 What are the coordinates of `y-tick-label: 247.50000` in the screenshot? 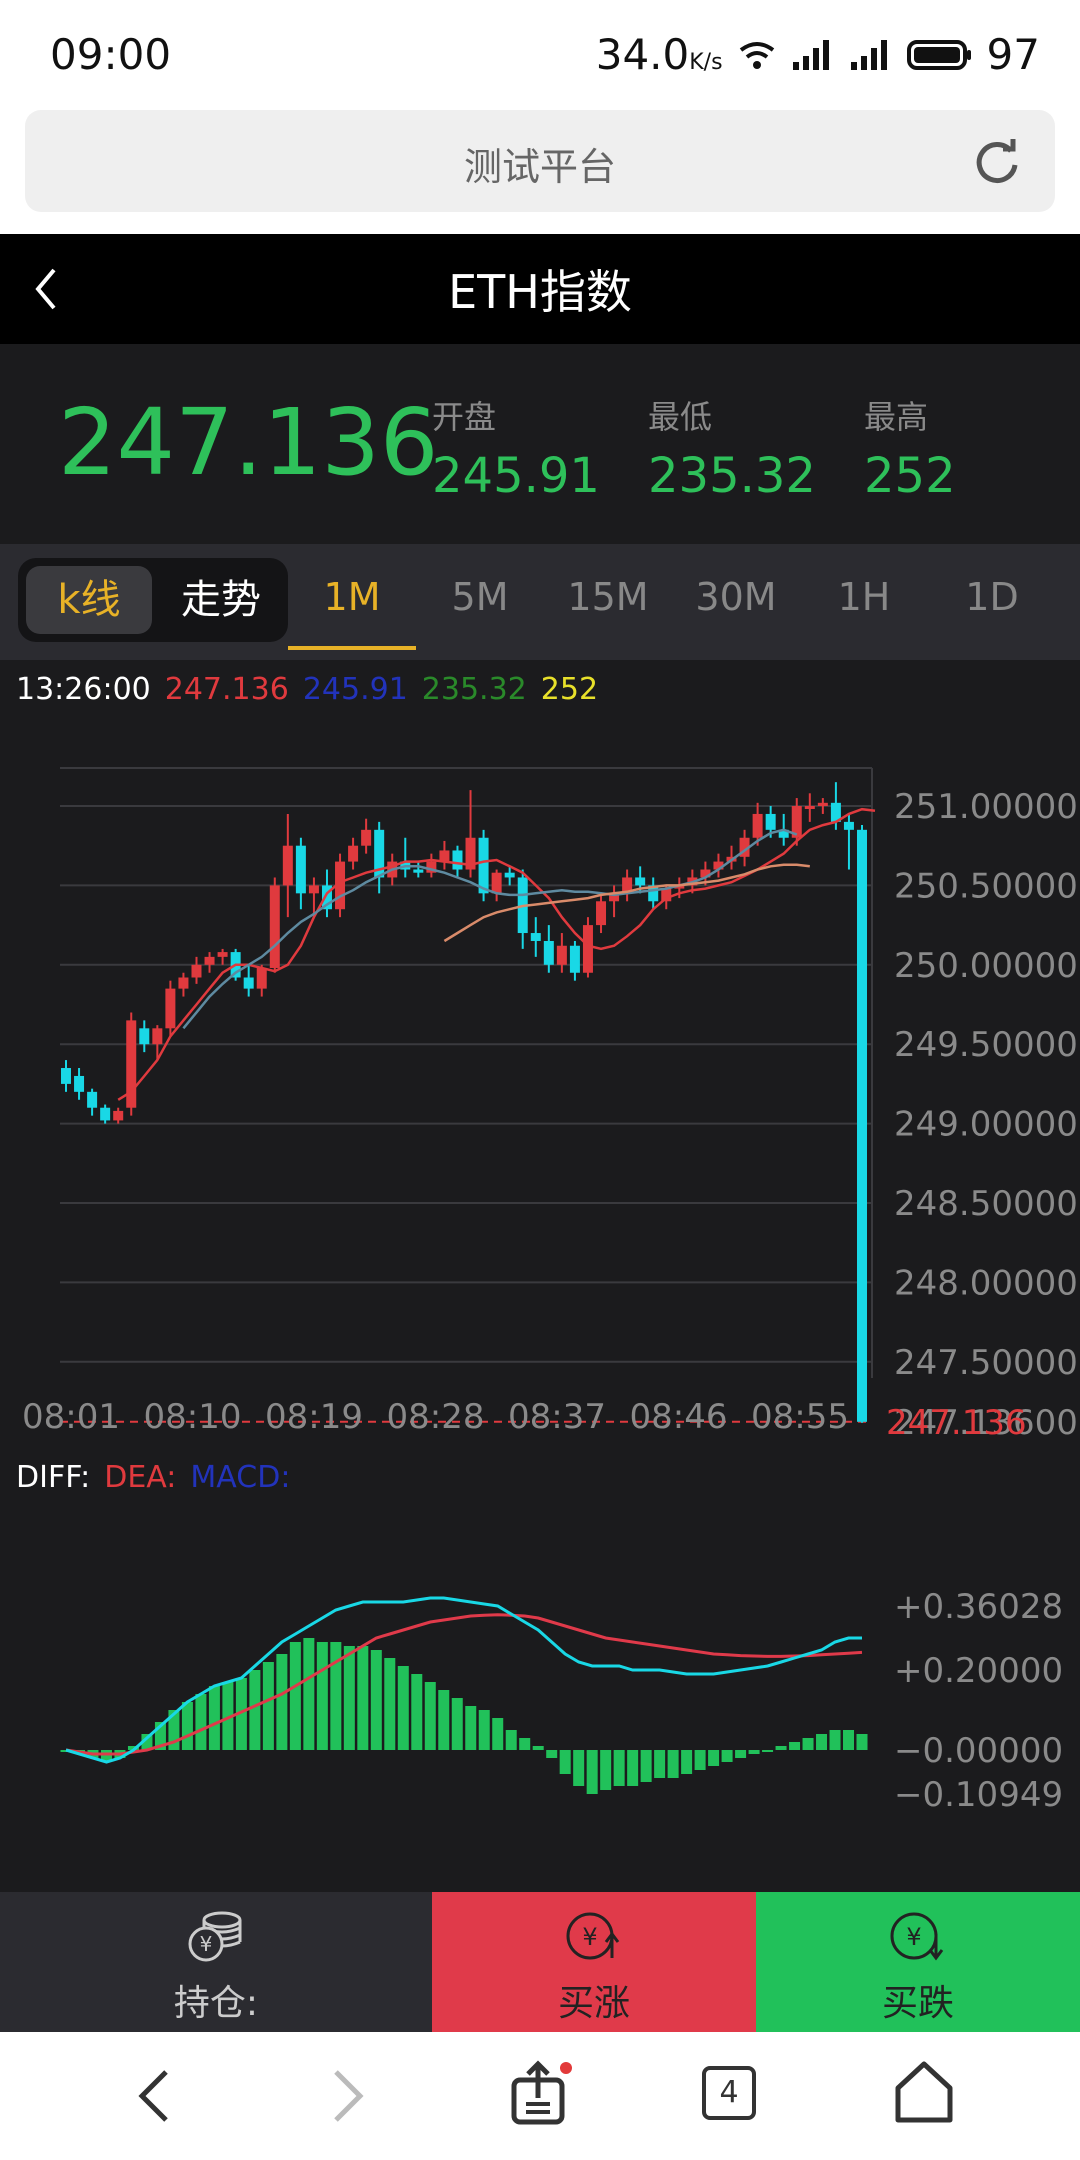 It's located at (986, 1363).